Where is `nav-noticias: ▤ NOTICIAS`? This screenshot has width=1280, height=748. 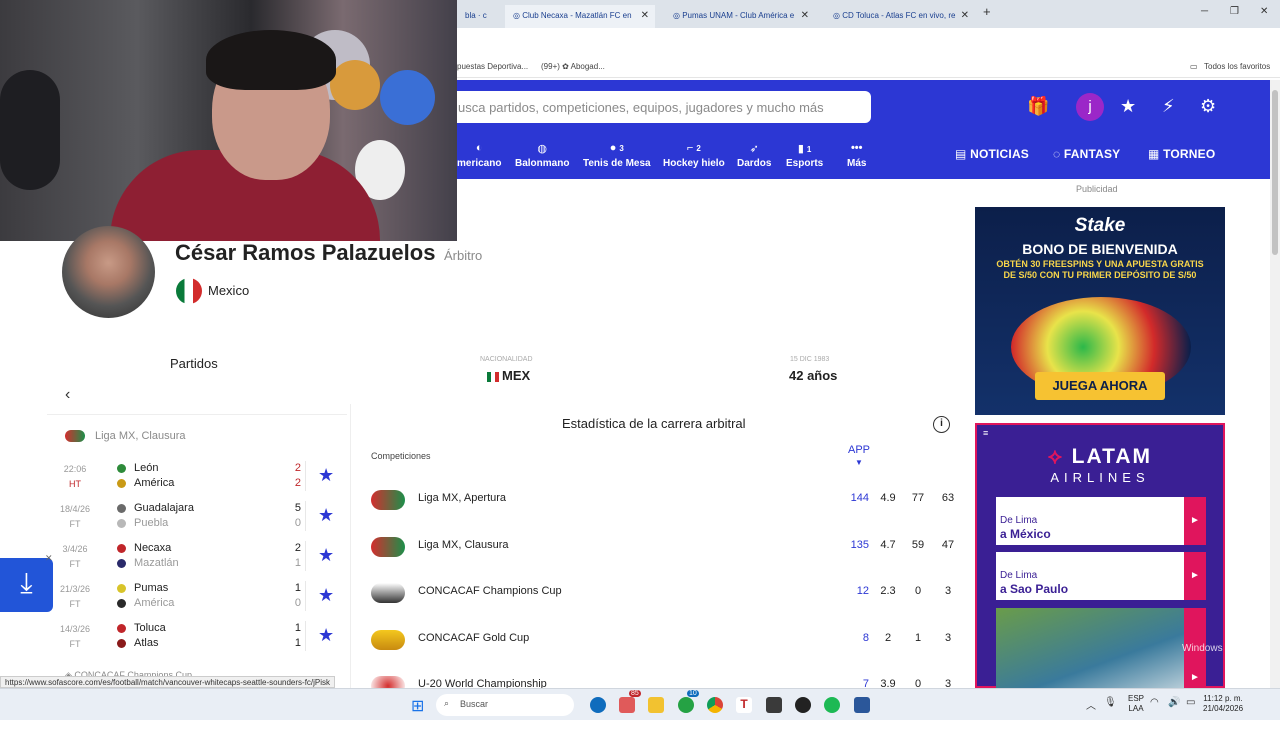
nav-noticias: ▤ NOTICIAS is located at coordinates (992, 154).